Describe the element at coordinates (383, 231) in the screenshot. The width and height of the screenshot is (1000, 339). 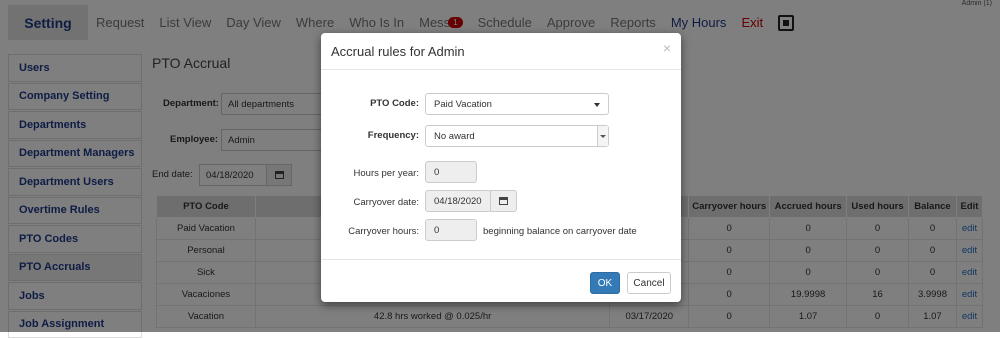
I see `carryover-hours-label: Carryover hours:` at that location.